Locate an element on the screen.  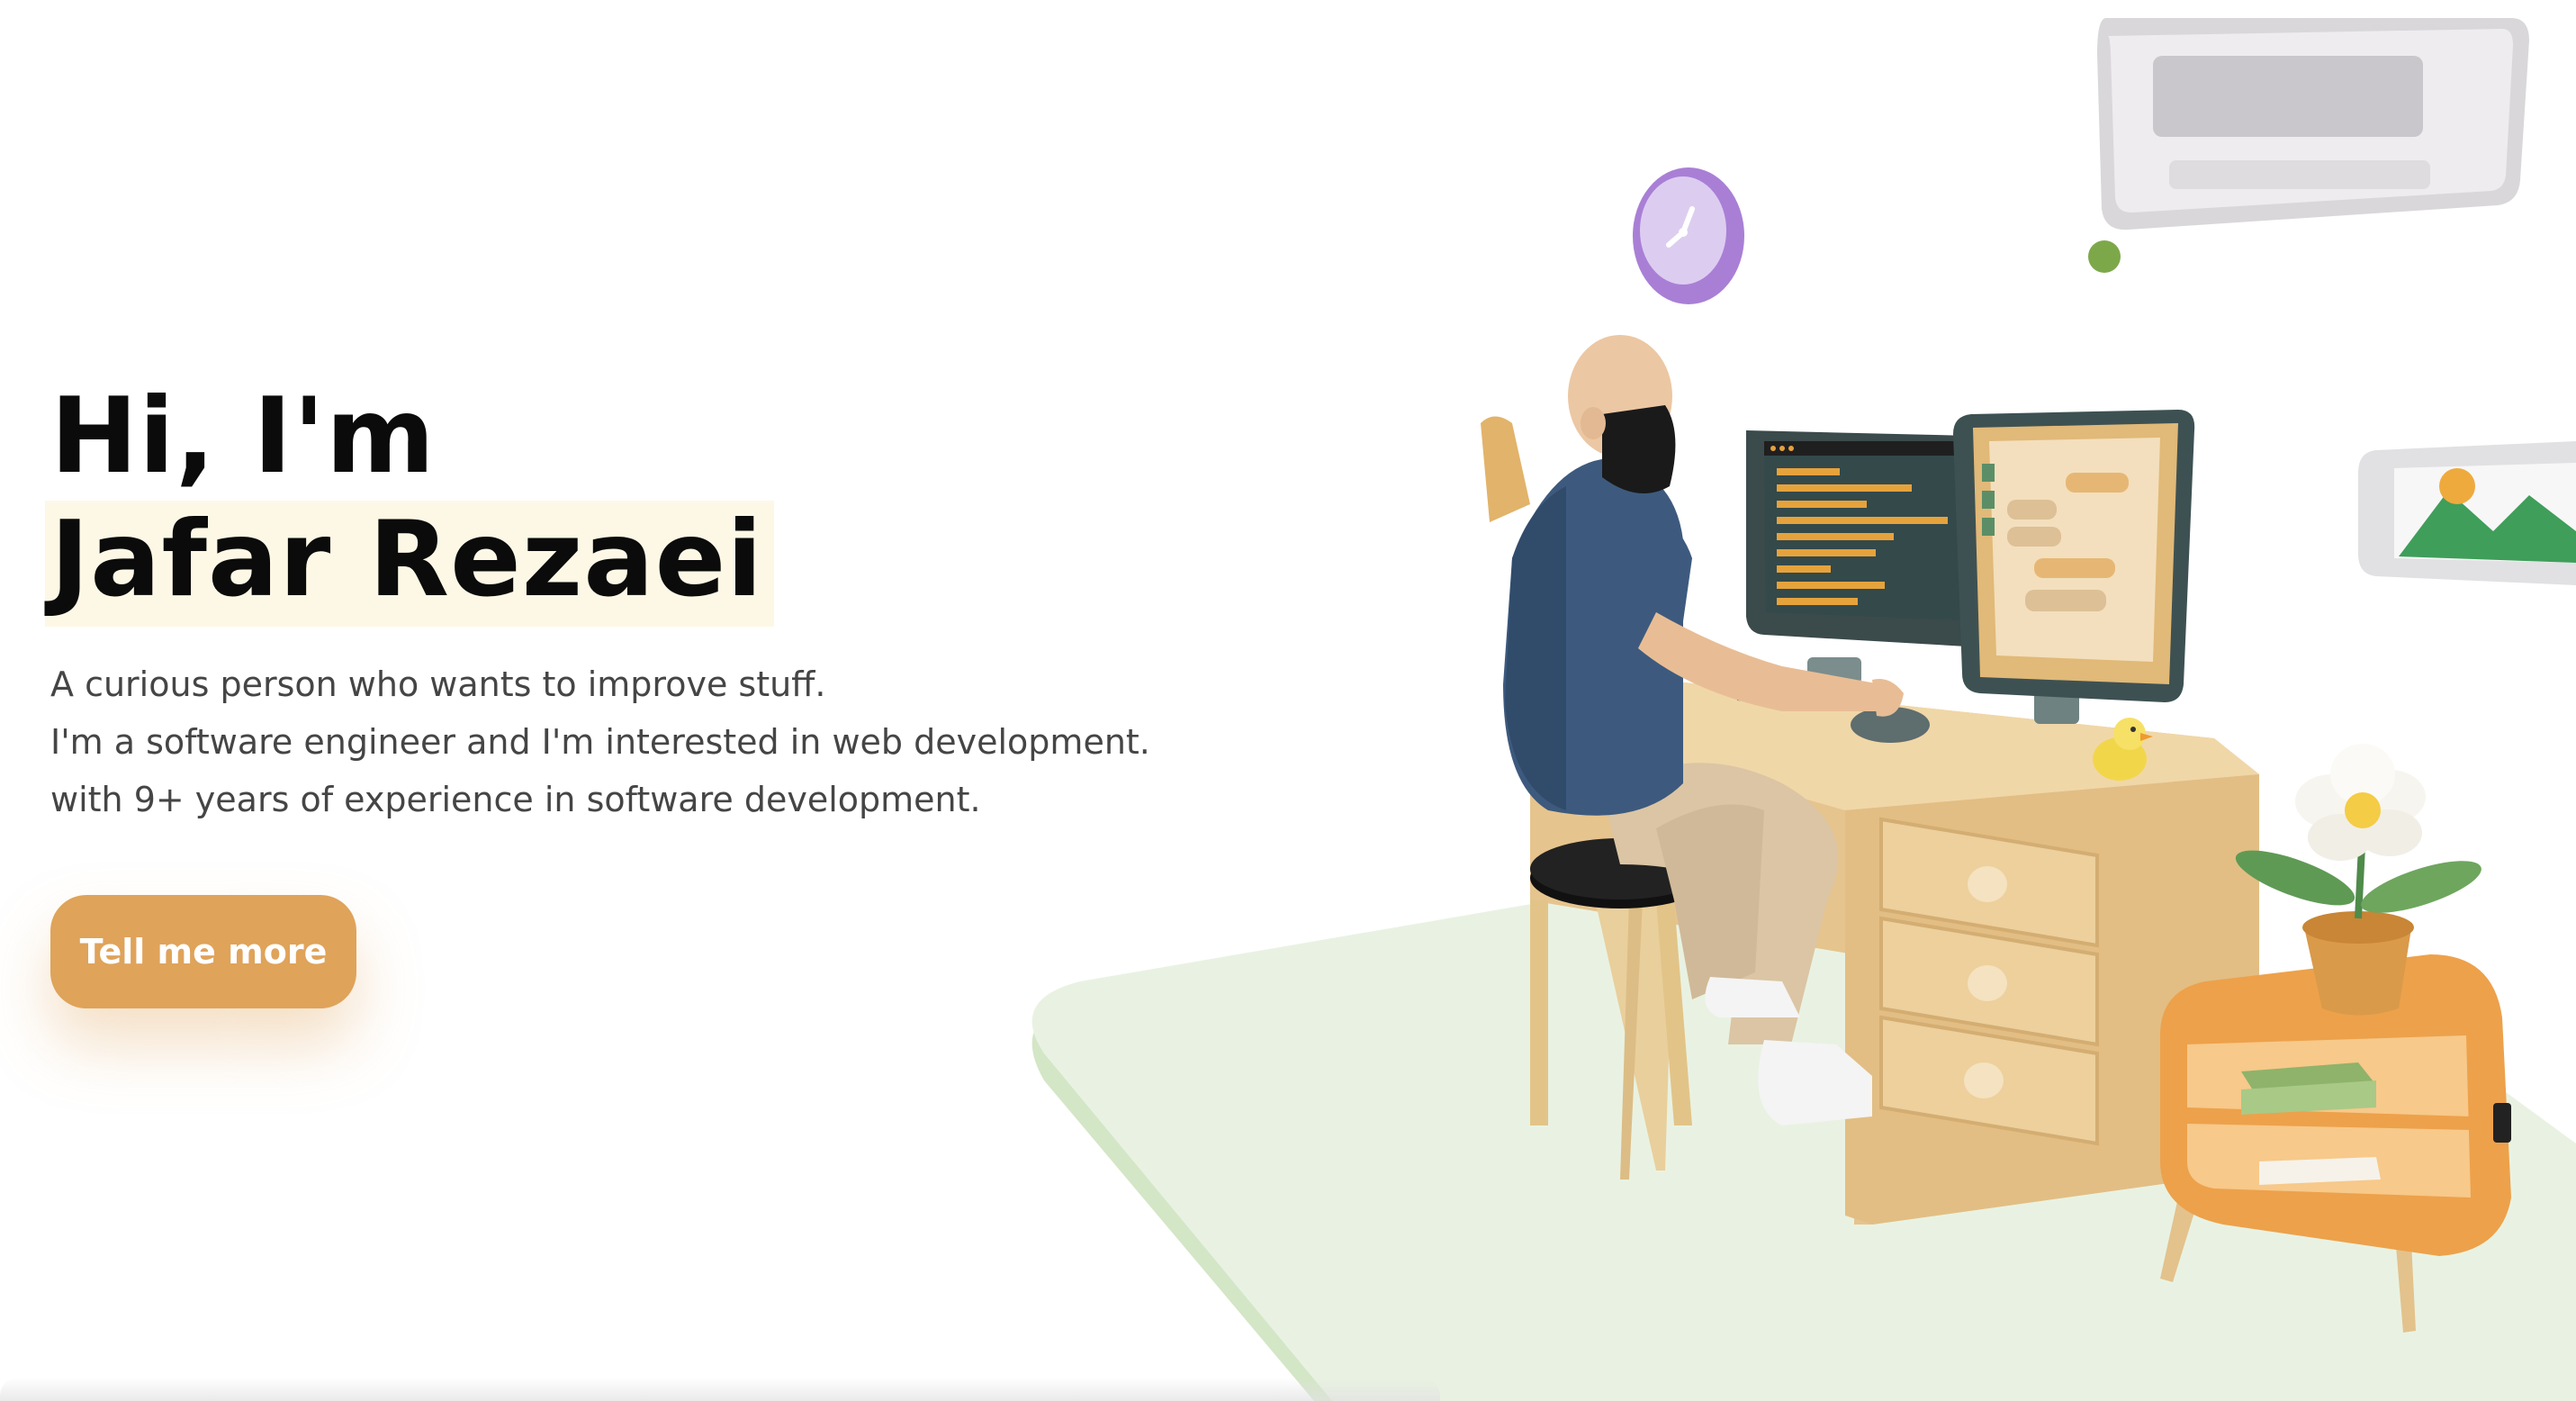
clock-icon is located at coordinates (1688, 235).